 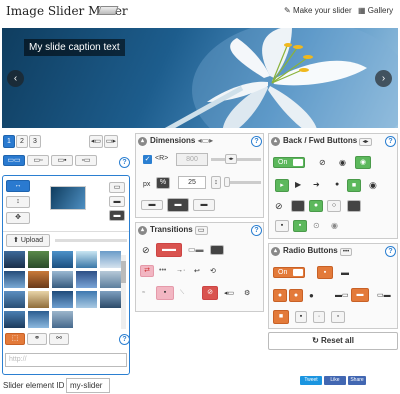 I want to click on arrow-position-green-button: ●, so click(x=316, y=206).